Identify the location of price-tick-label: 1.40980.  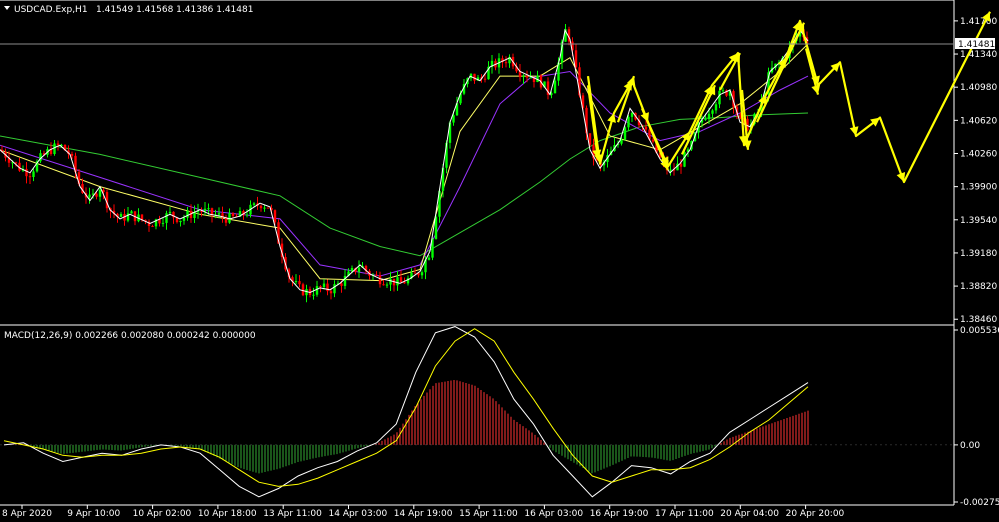
(978, 88).